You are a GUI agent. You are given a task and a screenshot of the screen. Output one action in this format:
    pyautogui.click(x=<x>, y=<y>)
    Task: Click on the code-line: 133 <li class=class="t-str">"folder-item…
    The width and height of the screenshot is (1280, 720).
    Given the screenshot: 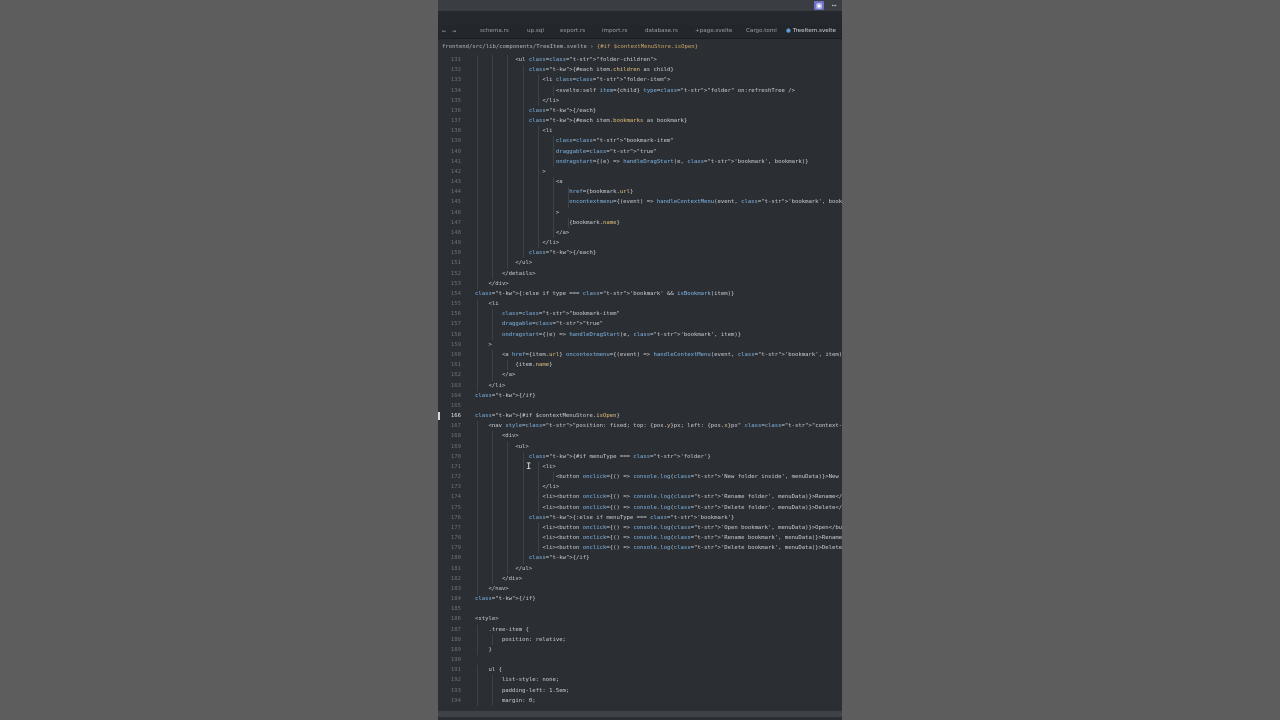 What is the action you would take?
    pyautogui.click(x=640, y=80)
    